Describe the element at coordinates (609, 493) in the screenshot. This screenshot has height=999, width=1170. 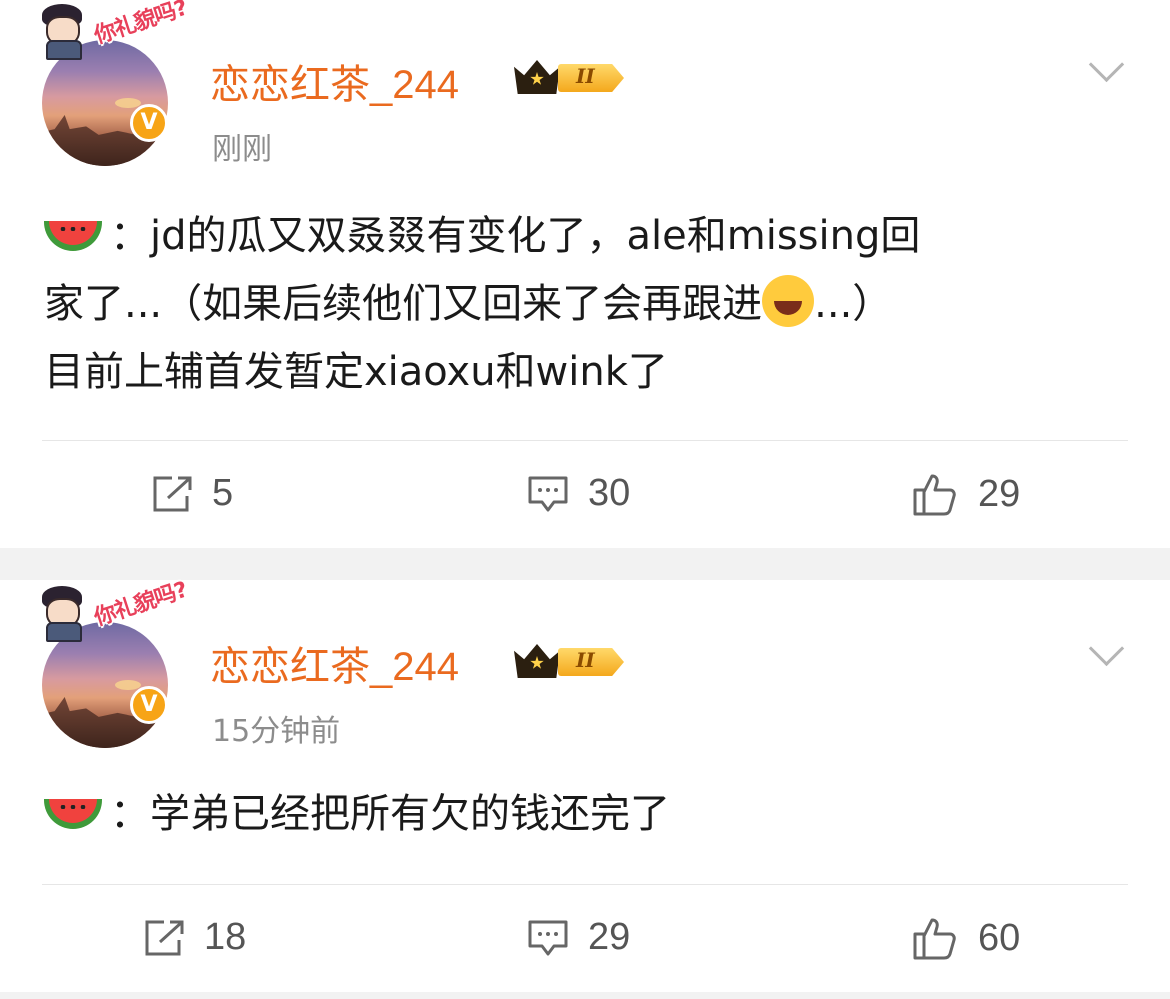
I see `comment-count: 30` at that location.